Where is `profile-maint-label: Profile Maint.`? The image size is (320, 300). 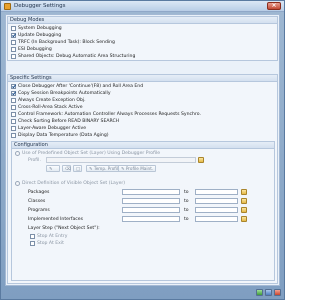 profile-maint-label: Profile Maint. is located at coordinates (139, 168).